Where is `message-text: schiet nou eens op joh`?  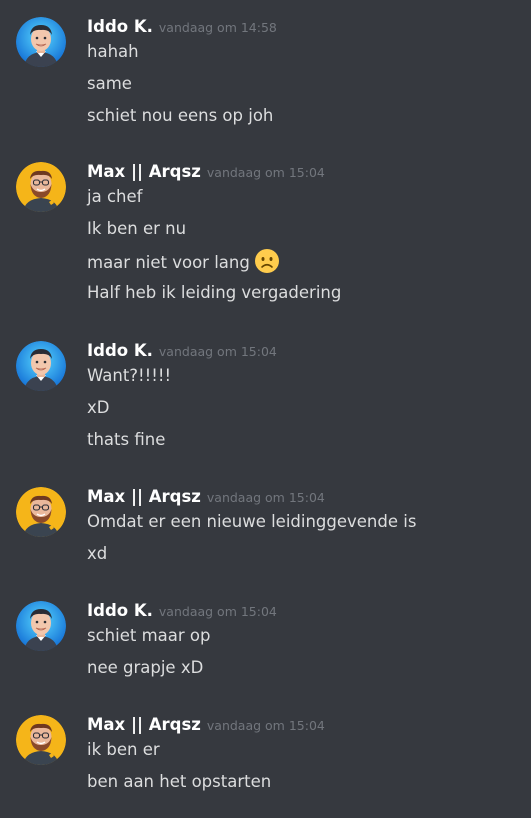
message-text: schiet nou eens op joh is located at coordinates (180, 115).